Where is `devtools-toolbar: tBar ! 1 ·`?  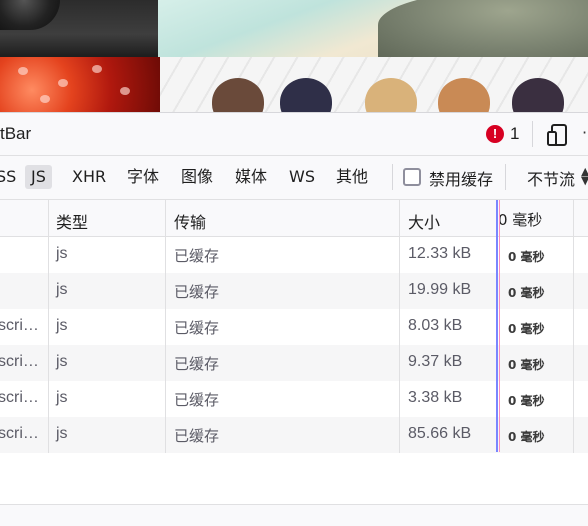 devtools-toolbar: tBar ! 1 · is located at coordinates (294, 134).